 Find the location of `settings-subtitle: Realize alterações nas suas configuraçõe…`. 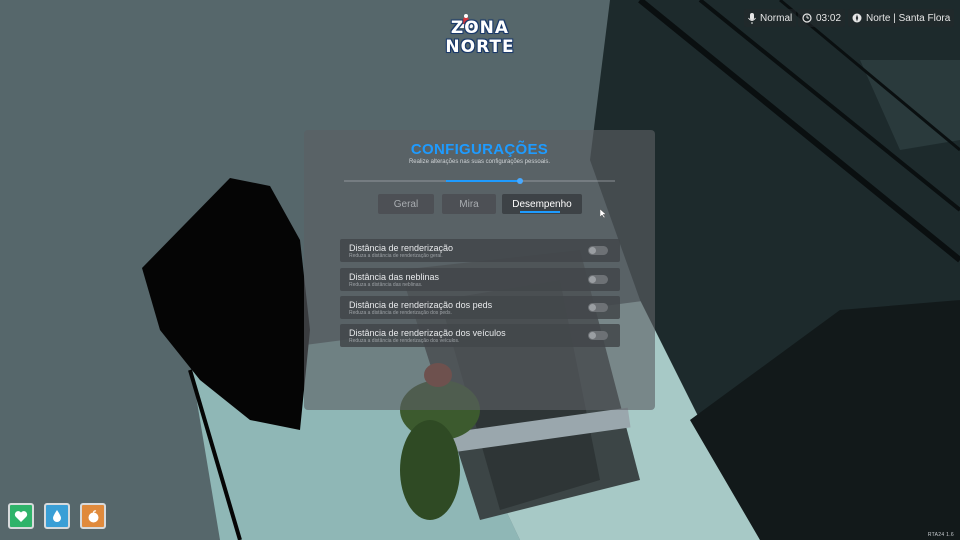

settings-subtitle: Realize alterações nas suas configuraçõe… is located at coordinates (479, 162).